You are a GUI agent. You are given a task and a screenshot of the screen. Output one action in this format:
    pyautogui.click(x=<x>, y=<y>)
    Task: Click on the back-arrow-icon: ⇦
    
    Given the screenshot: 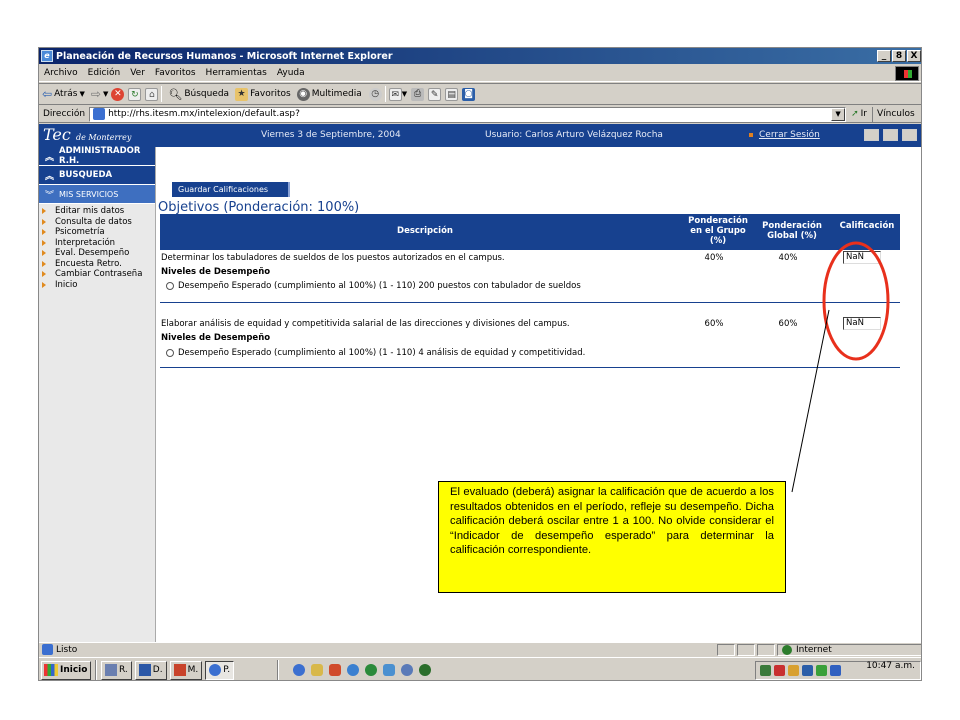 What is the action you would take?
    pyautogui.click(x=47, y=94)
    